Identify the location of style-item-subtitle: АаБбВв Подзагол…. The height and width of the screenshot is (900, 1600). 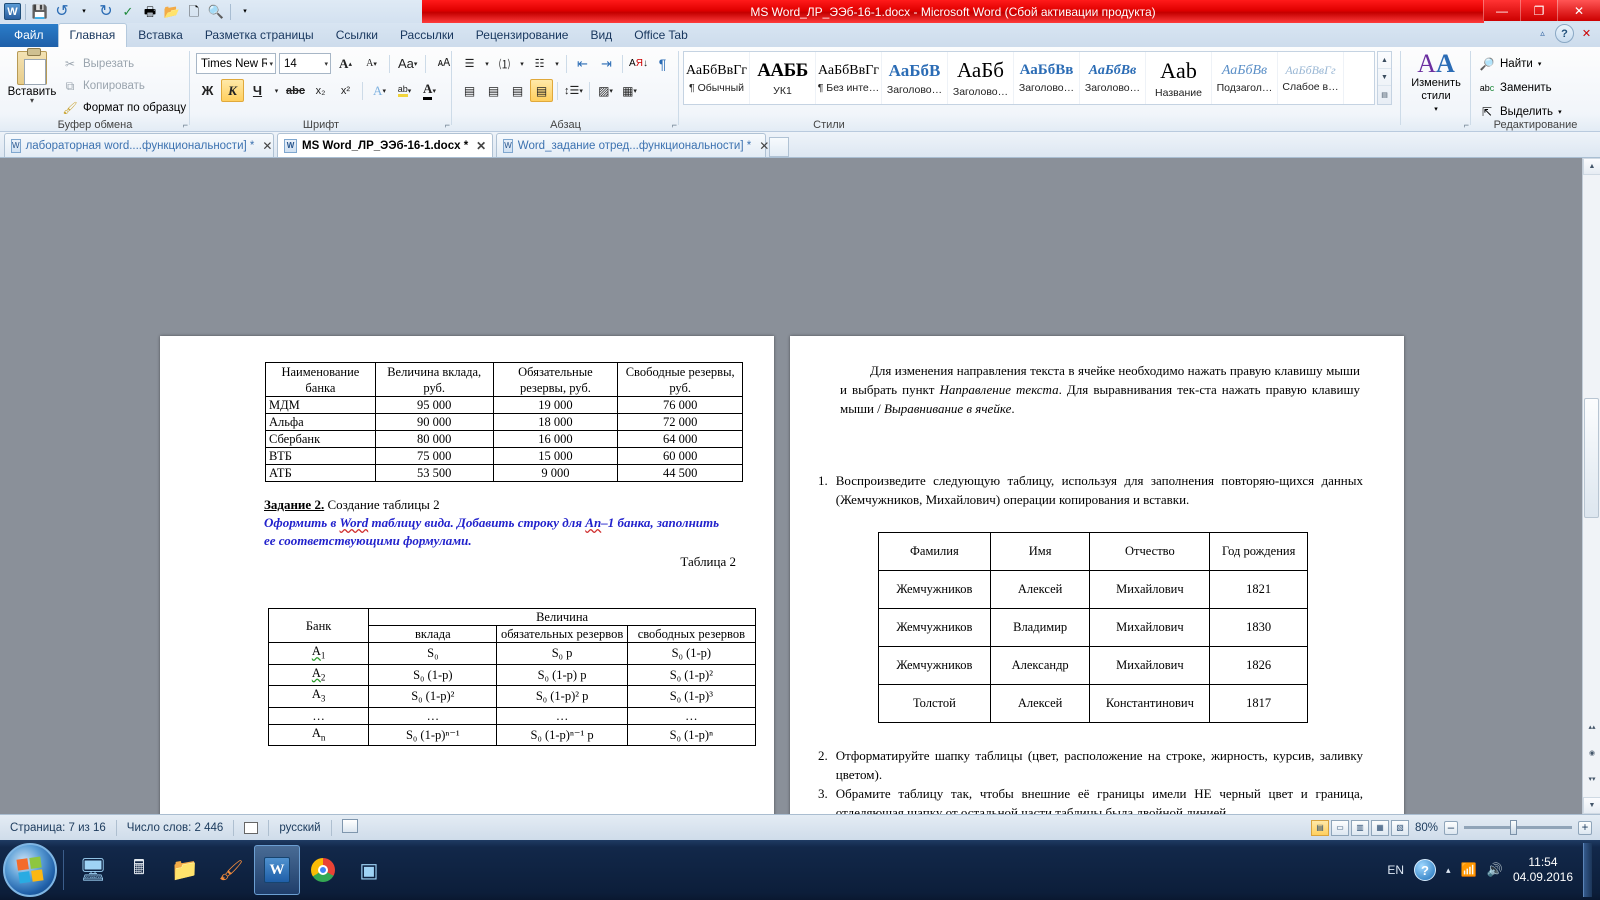
(1245, 78).